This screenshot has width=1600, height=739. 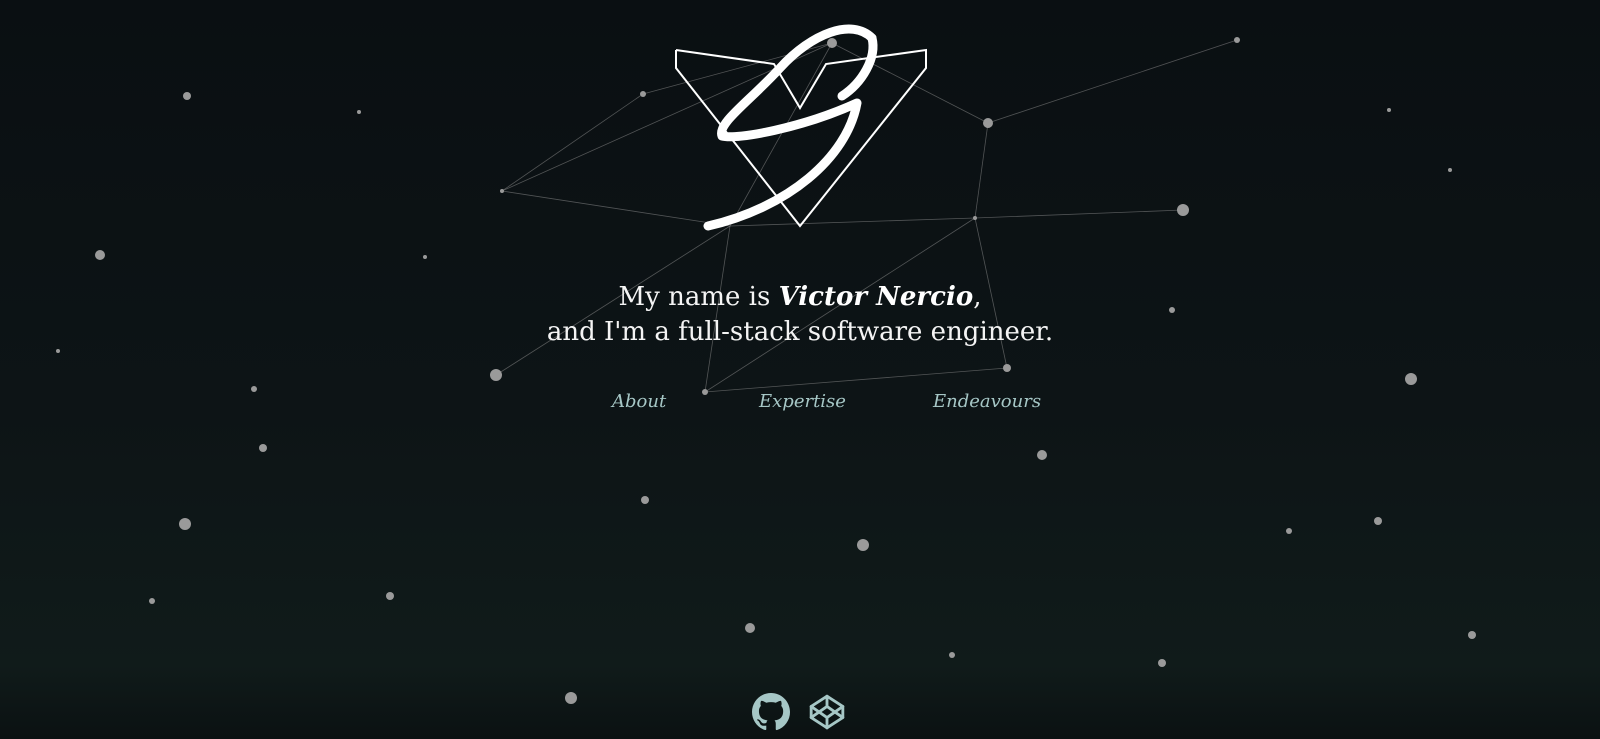 I want to click on intro-prefix: My name is, so click(x=698, y=297).